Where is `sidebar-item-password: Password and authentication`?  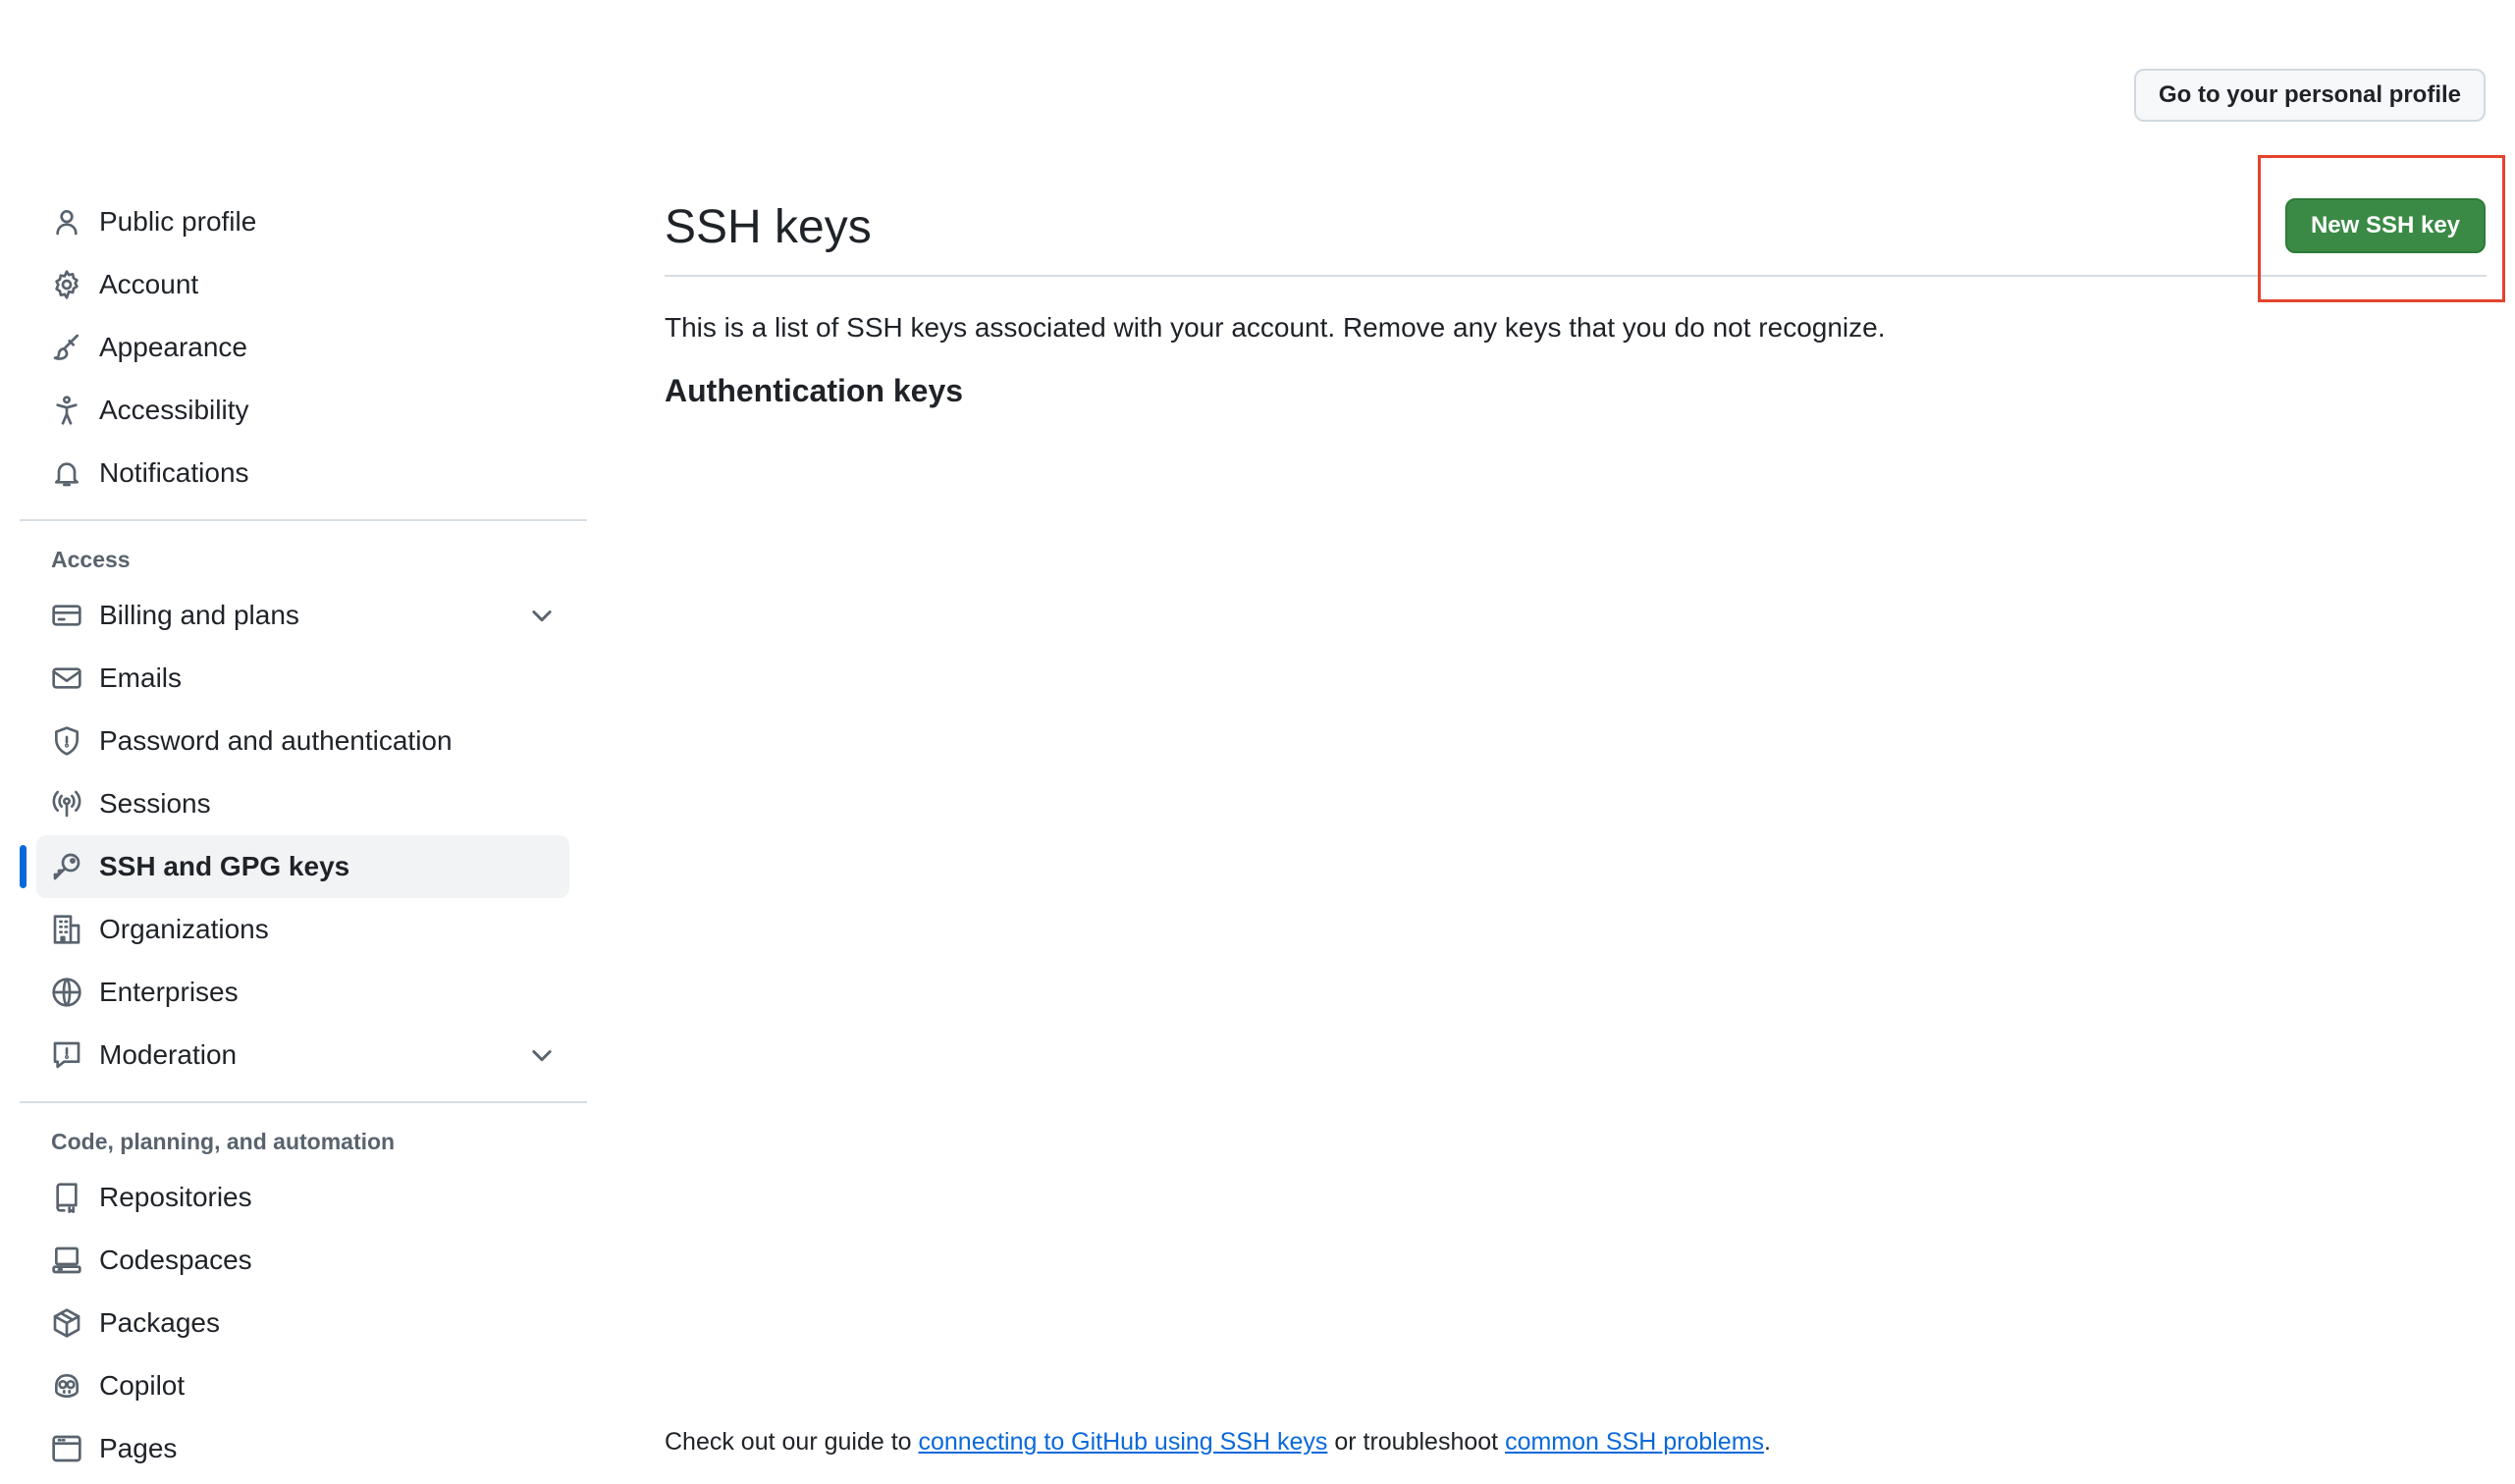
sidebar-item-password: Password and authentication is located at coordinates (302, 741).